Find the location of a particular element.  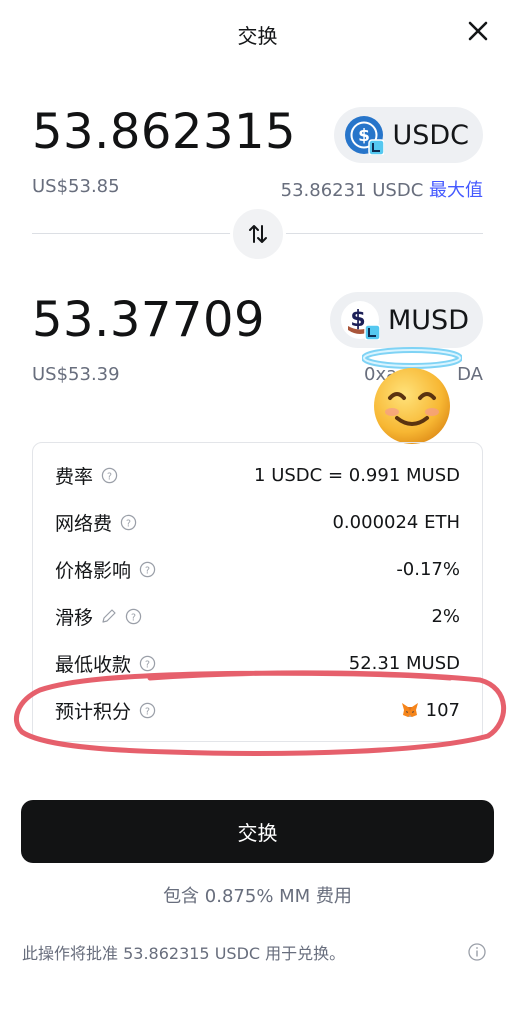

rate-value: 1 USDC = 0.991 MUSD is located at coordinates (357, 475).